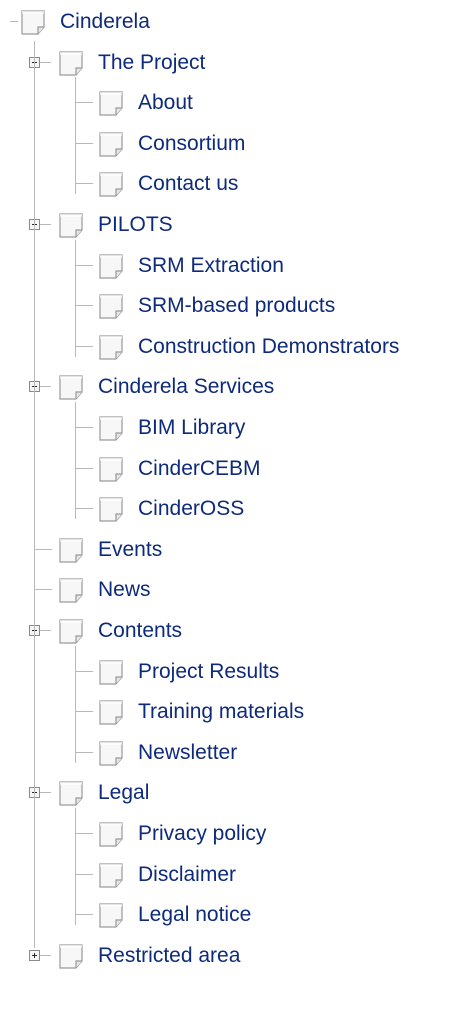 The image size is (476, 1028). Describe the element at coordinates (194, 915) in the screenshot. I see `tree-subitem-label: Legal notice` at that location.